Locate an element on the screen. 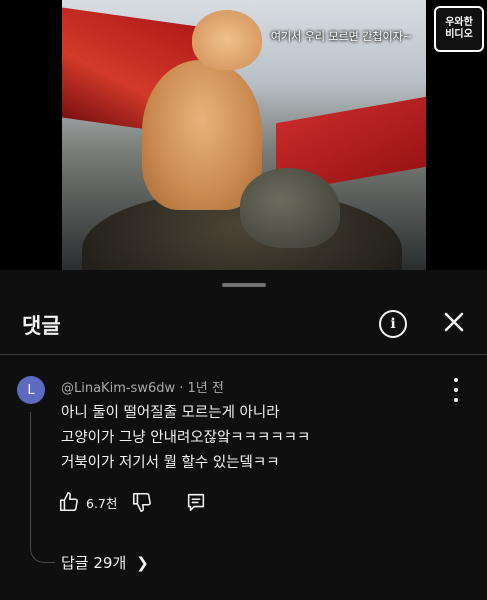  close-icon is located at coordinates (454, 322).